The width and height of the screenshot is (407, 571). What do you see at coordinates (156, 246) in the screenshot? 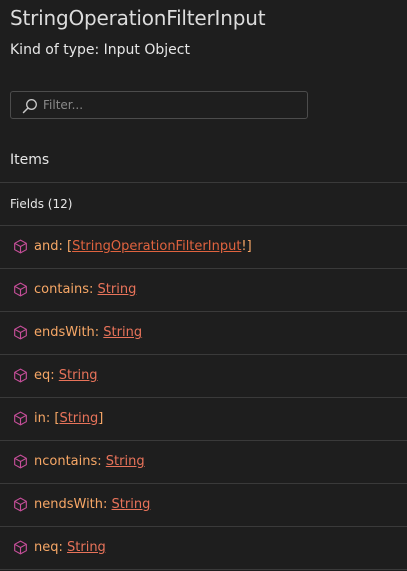
I see `field-type-link: StringOperationFilterInput` at bounding box center [156, 246].